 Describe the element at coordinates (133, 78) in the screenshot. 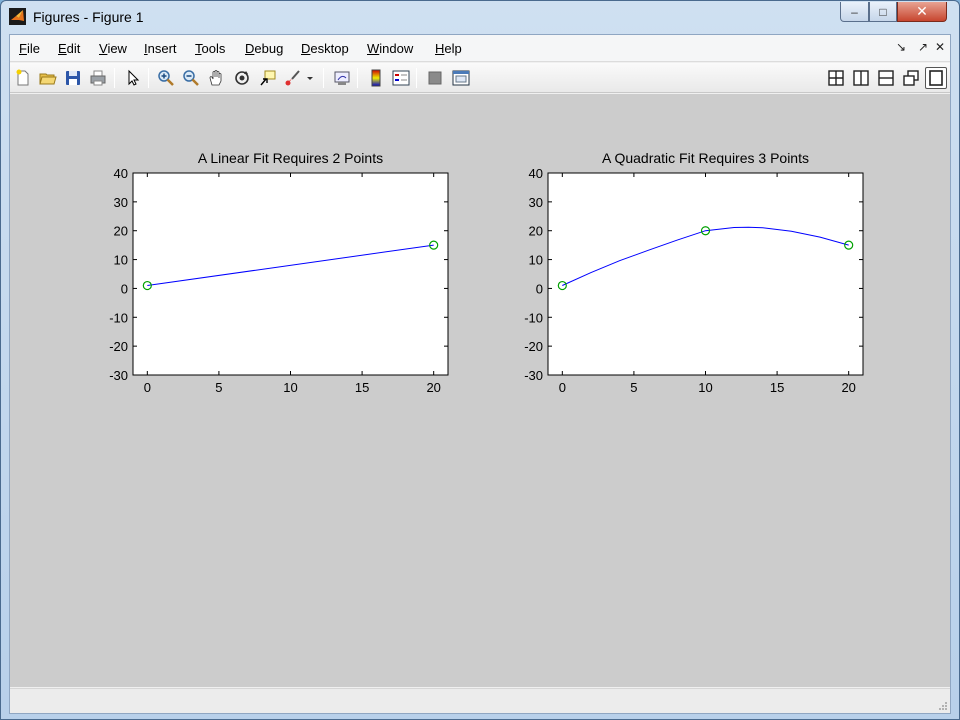

I see `select-arrow-icon` at that location.